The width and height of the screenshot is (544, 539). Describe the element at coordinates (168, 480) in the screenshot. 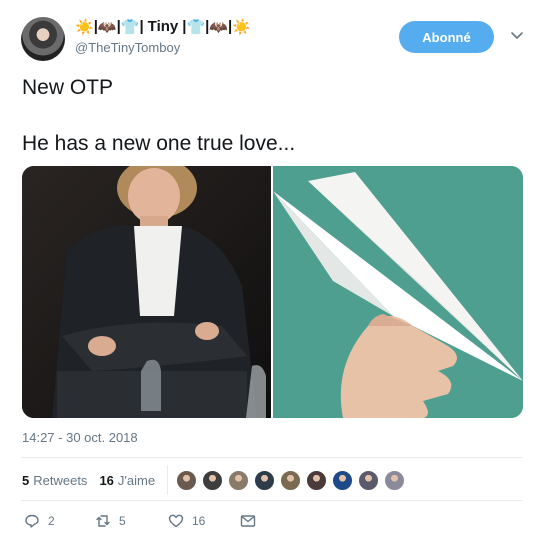

I see `stat-separator` at that location.